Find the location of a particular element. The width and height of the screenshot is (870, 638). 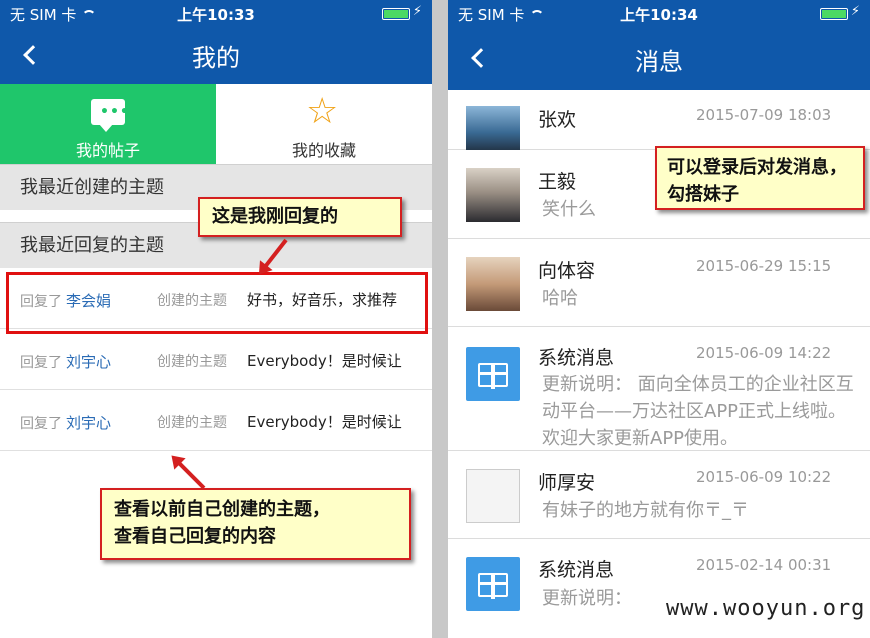

page-title: 消息 is located at coordinates (659, 62).